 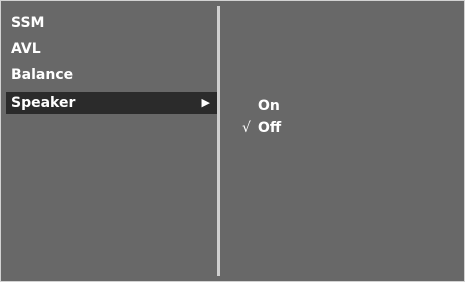 What do you see at coordinates (111, 75) in the screenshot?
I see `menu-item-balance: Balance` at bounding box center [111, 75].